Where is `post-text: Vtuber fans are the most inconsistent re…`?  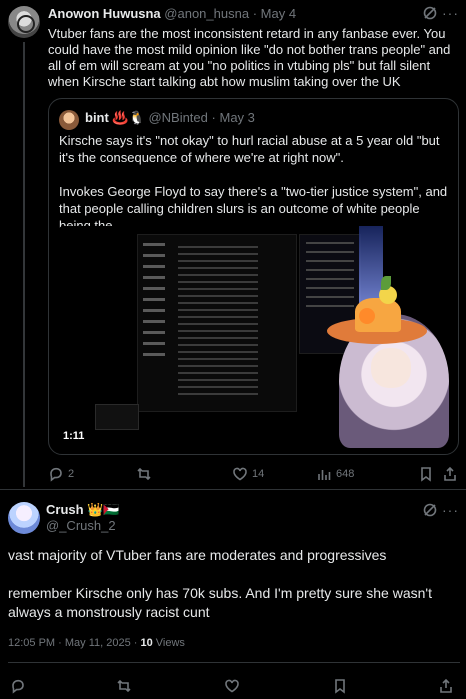
post-text: Vtuber fans are the most inconsistent re… is located at coordinates (249, 57).